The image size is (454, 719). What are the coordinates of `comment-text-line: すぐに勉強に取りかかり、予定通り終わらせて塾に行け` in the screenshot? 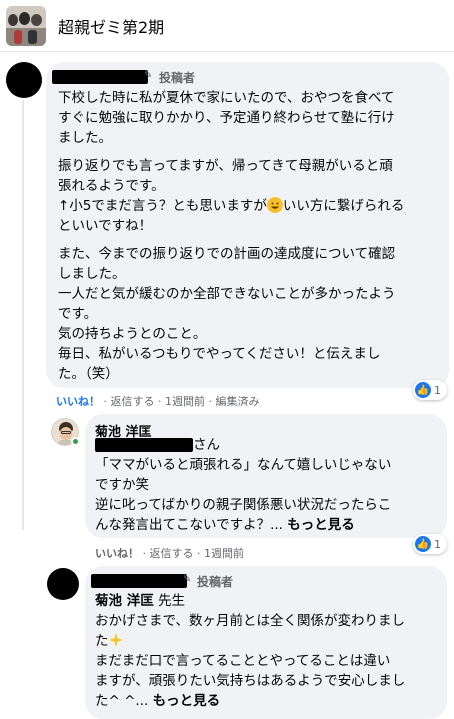 It's located at (226, 118).